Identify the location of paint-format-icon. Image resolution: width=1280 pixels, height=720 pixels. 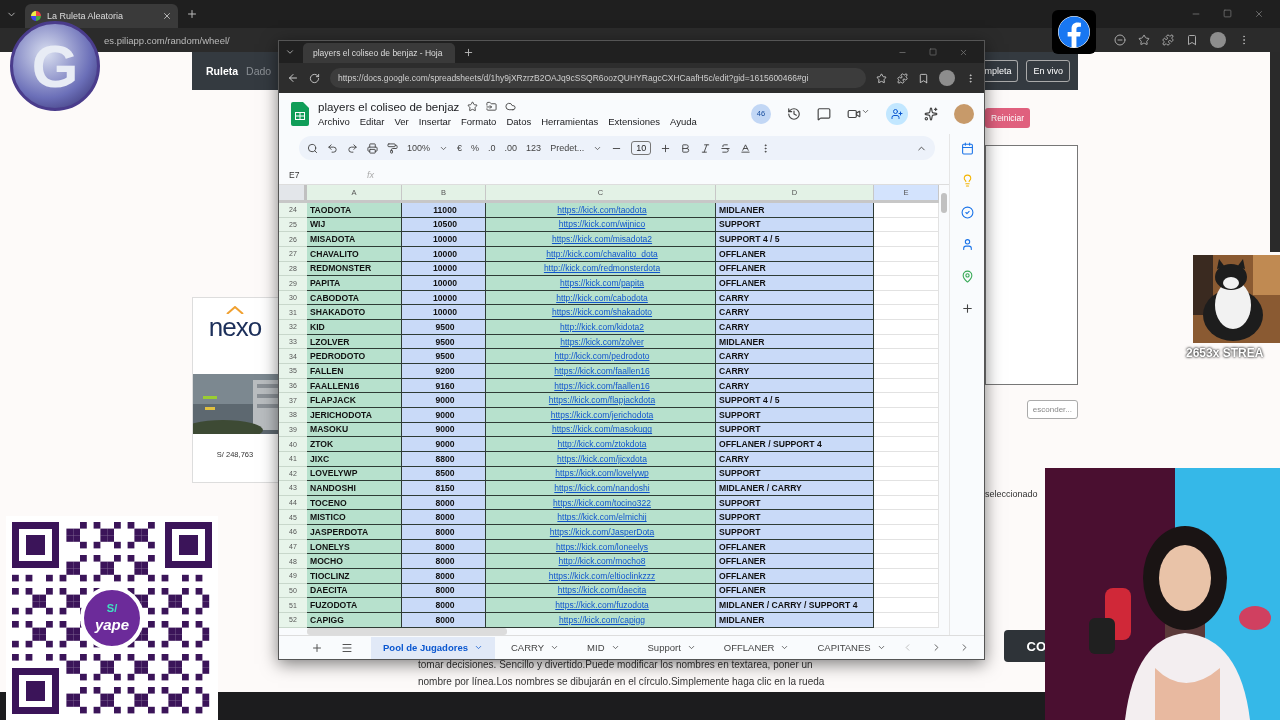
(392, 148).